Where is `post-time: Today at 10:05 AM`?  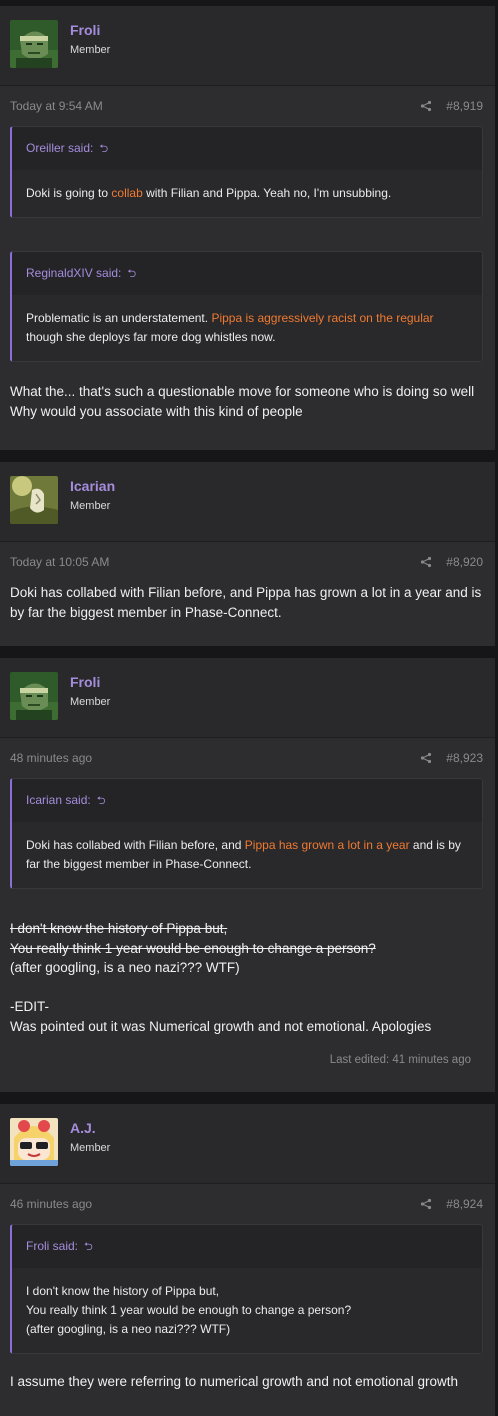 post-time: Today at 10:05 AM is located at coordinates (59, 562).